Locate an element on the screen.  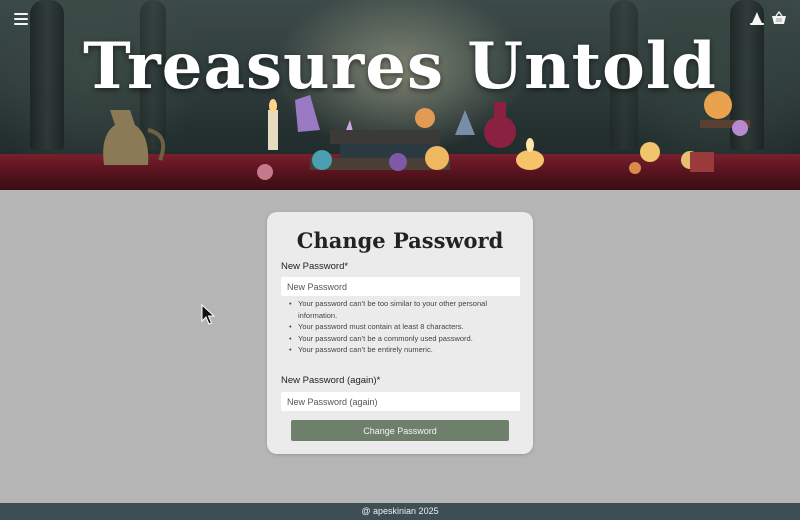
password-requirement-item: Your password can’t be entirely numeric. is located at coordinates (404, 350).